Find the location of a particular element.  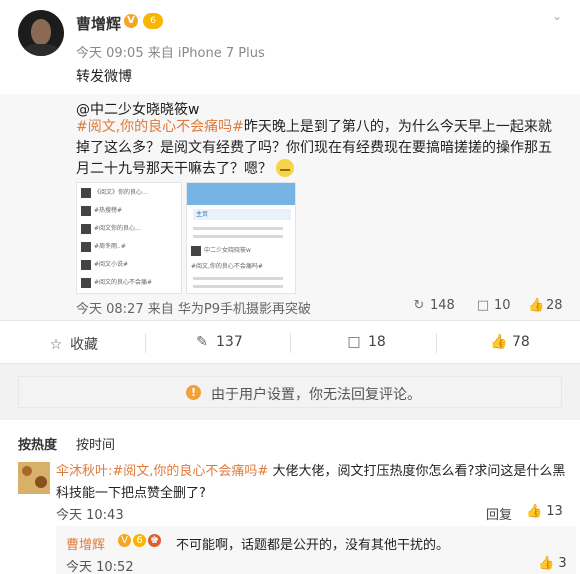

edit-icon: ✎ is located at coordinates (202, 342).